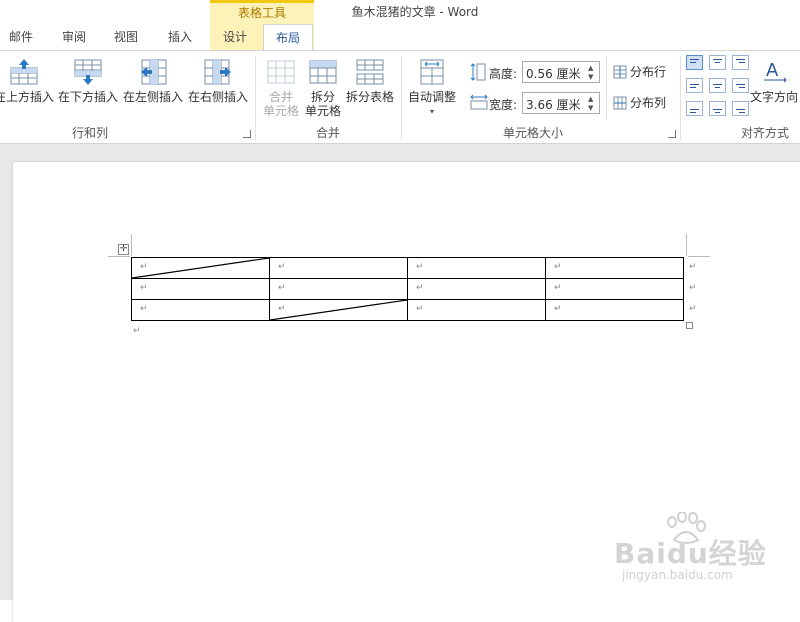 The image size is (800, 622). Describe the element at coordinates (553, 74) in the screenshot. I see `height-value: 0.56 厘米` at that location.